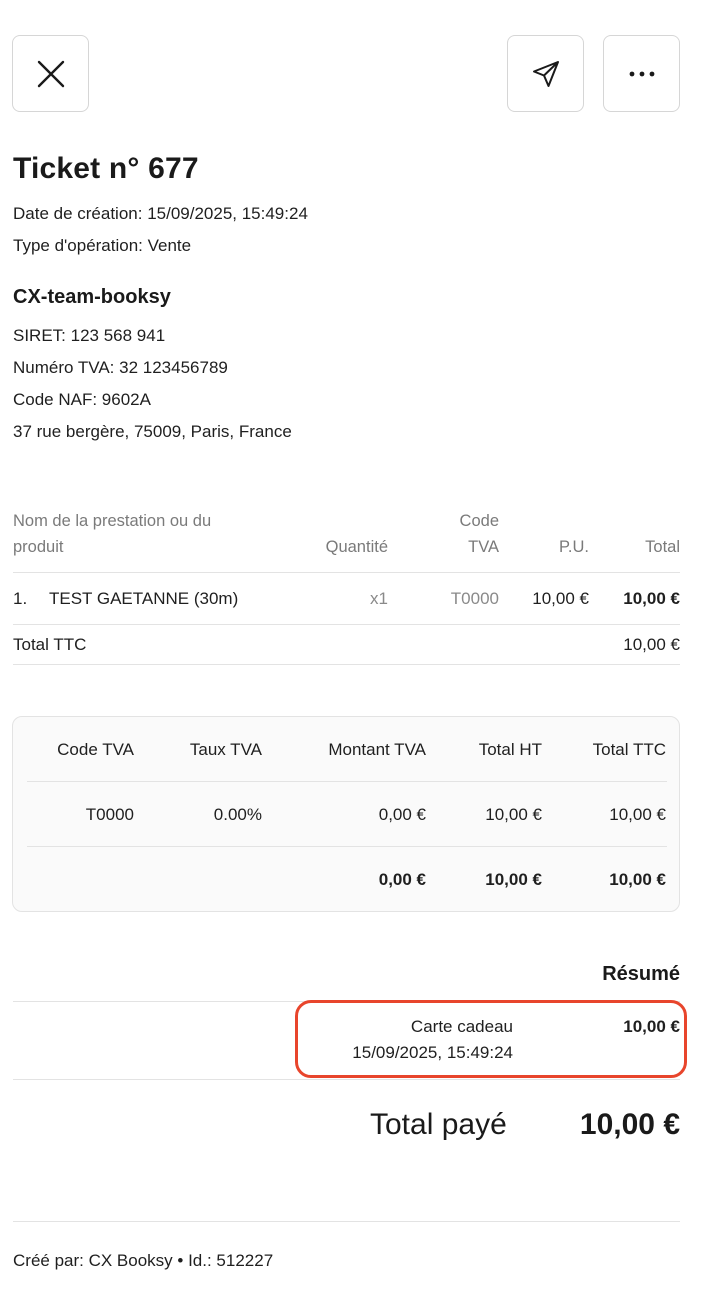  I want to click on more-options-button, so click(641, 73).